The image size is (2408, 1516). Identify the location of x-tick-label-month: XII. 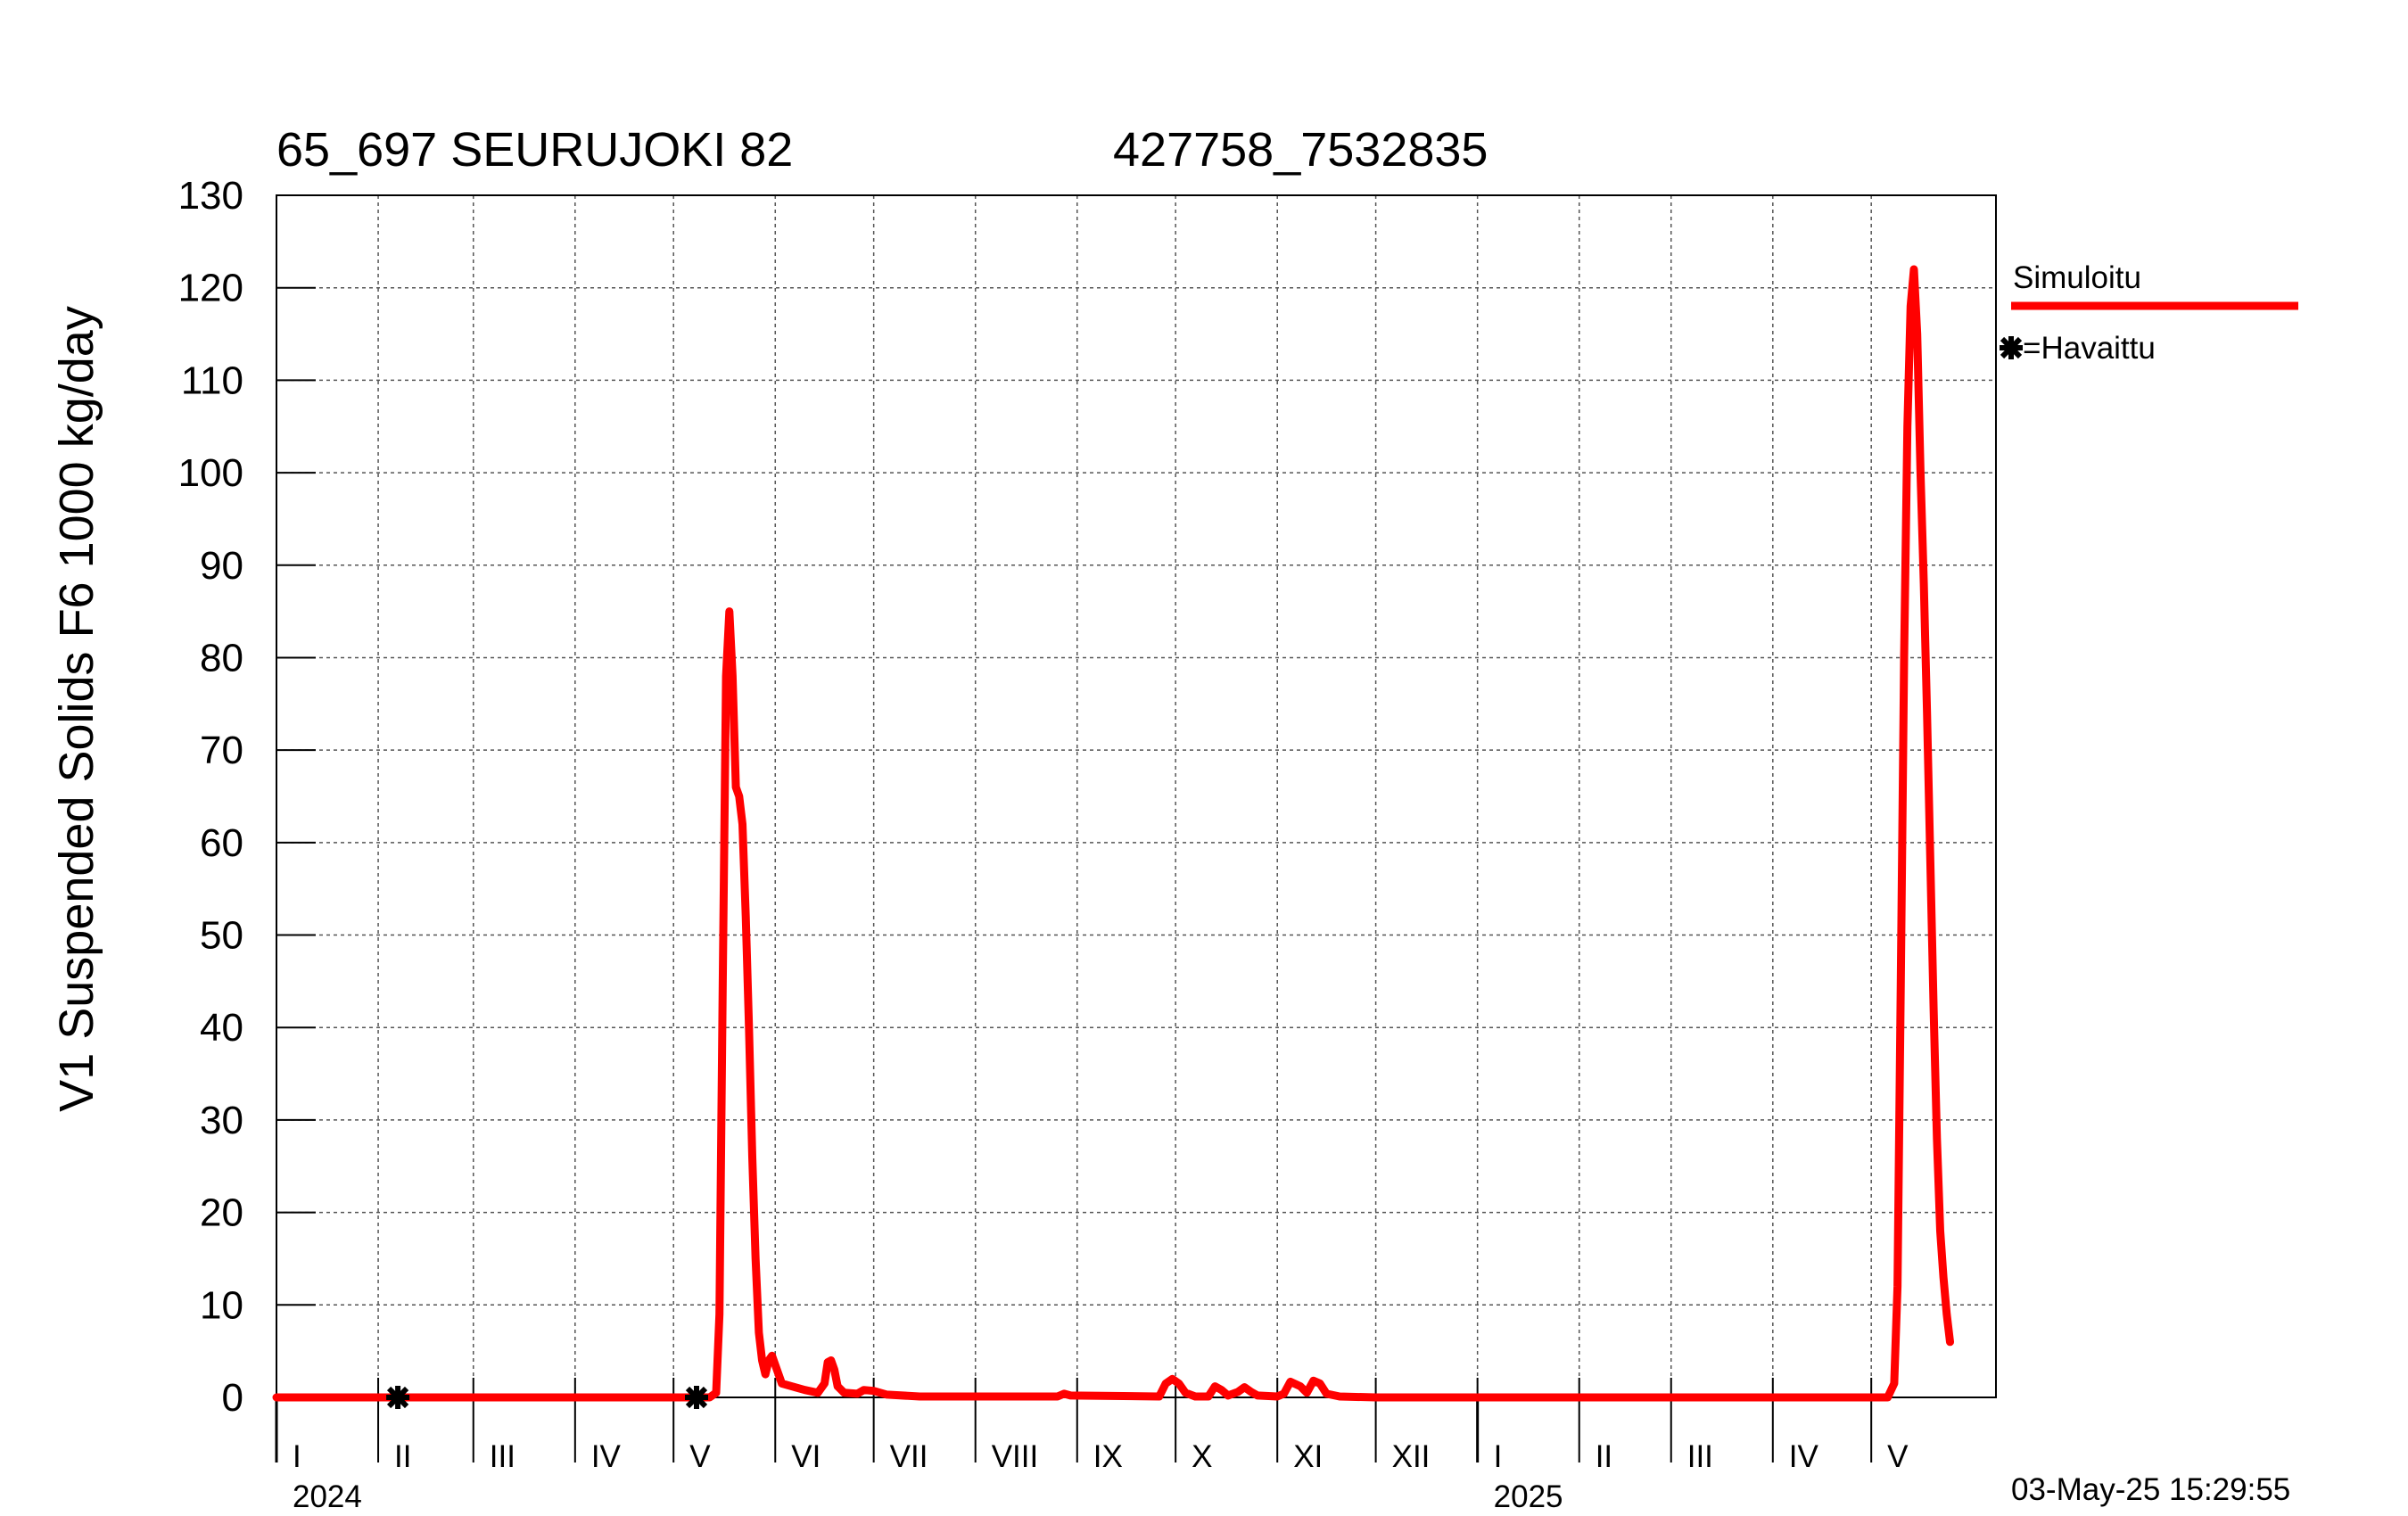
(1411, 1456).